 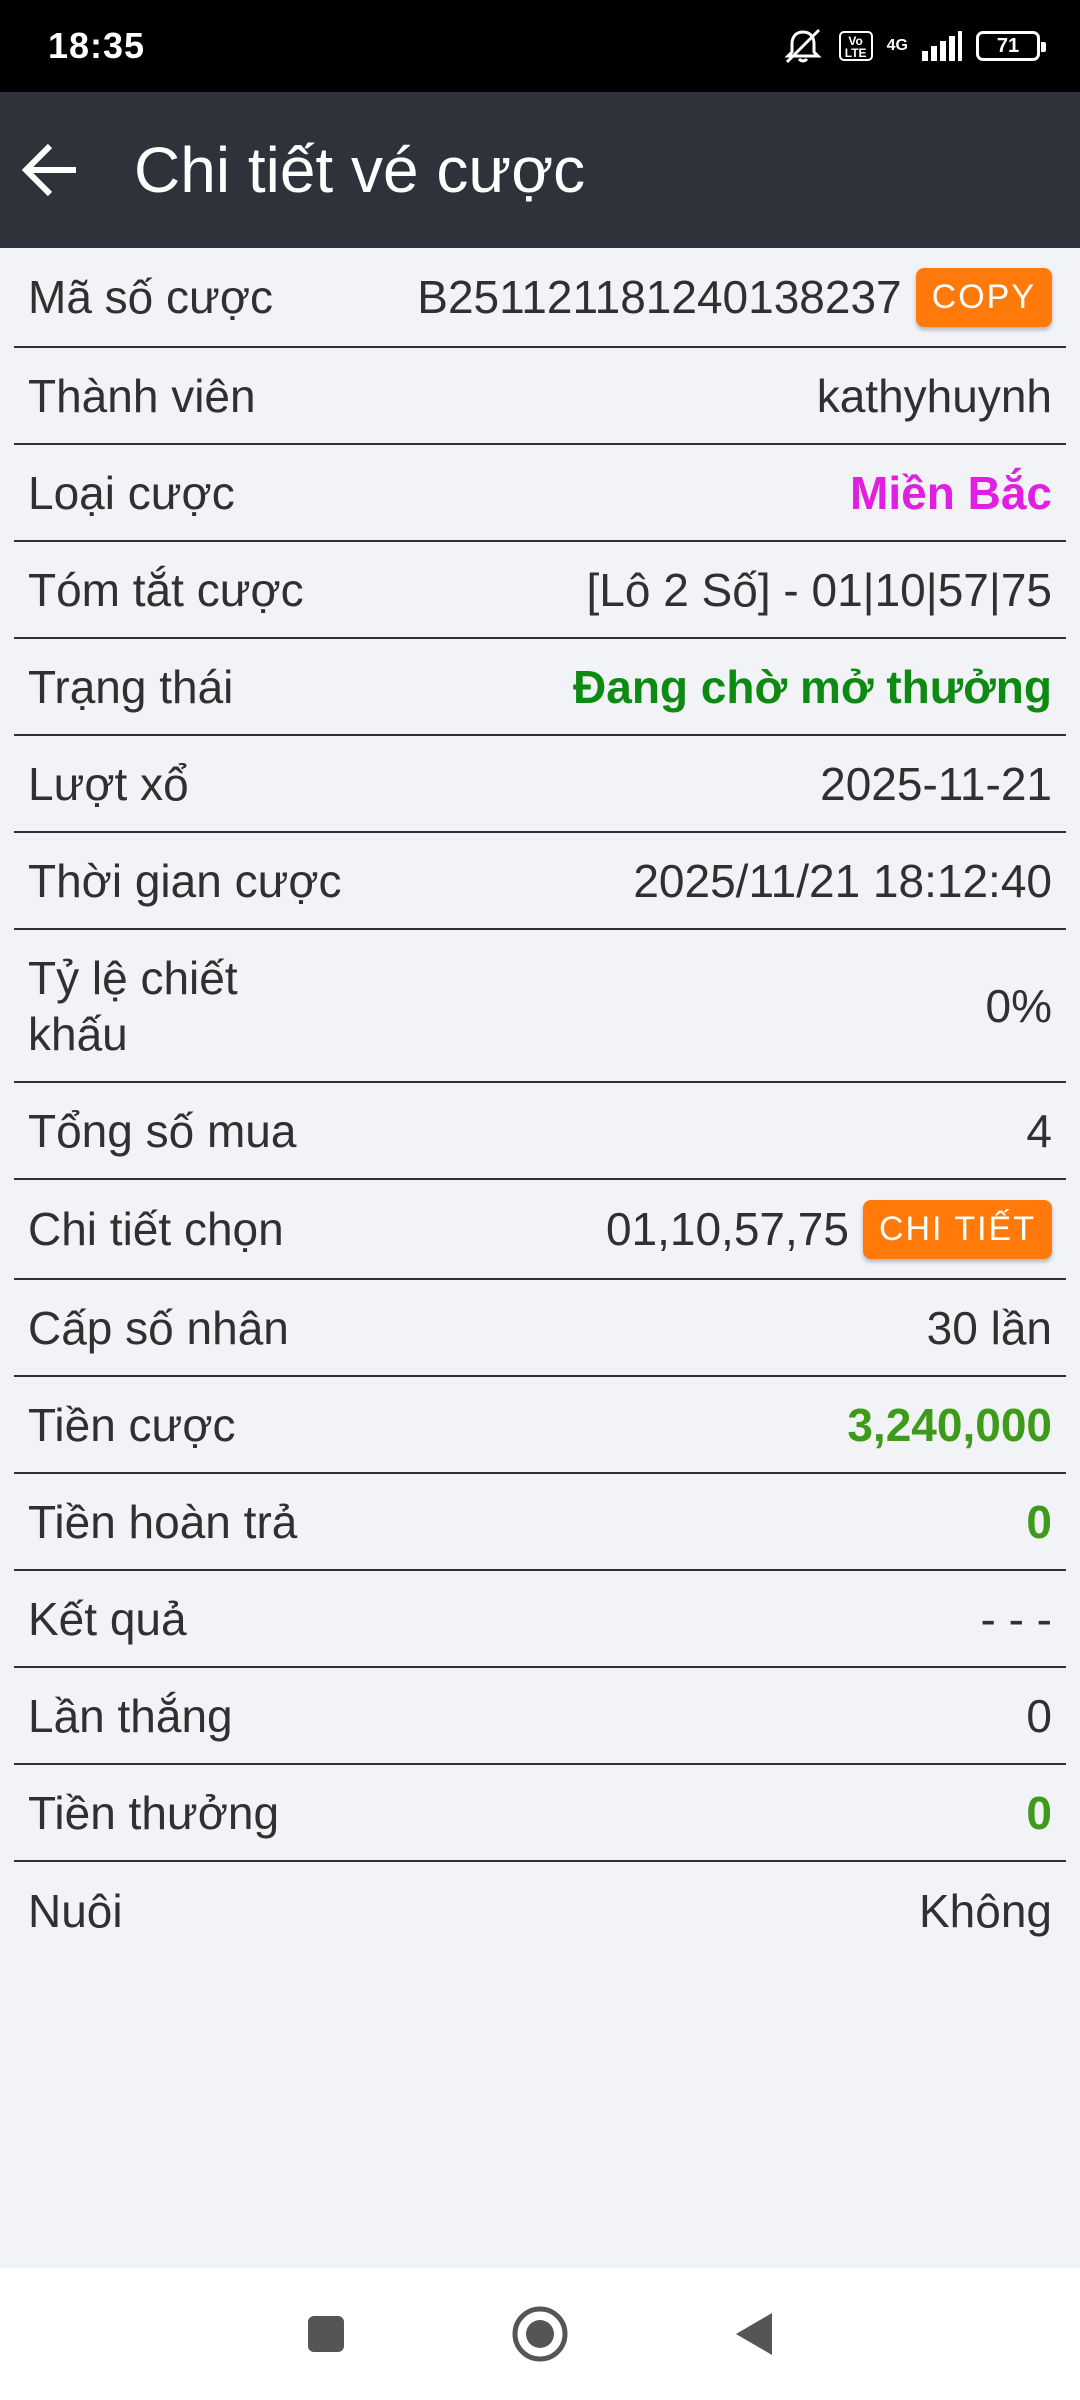 I want to click on battery-icon: 71, so click(x=1011, y=46).